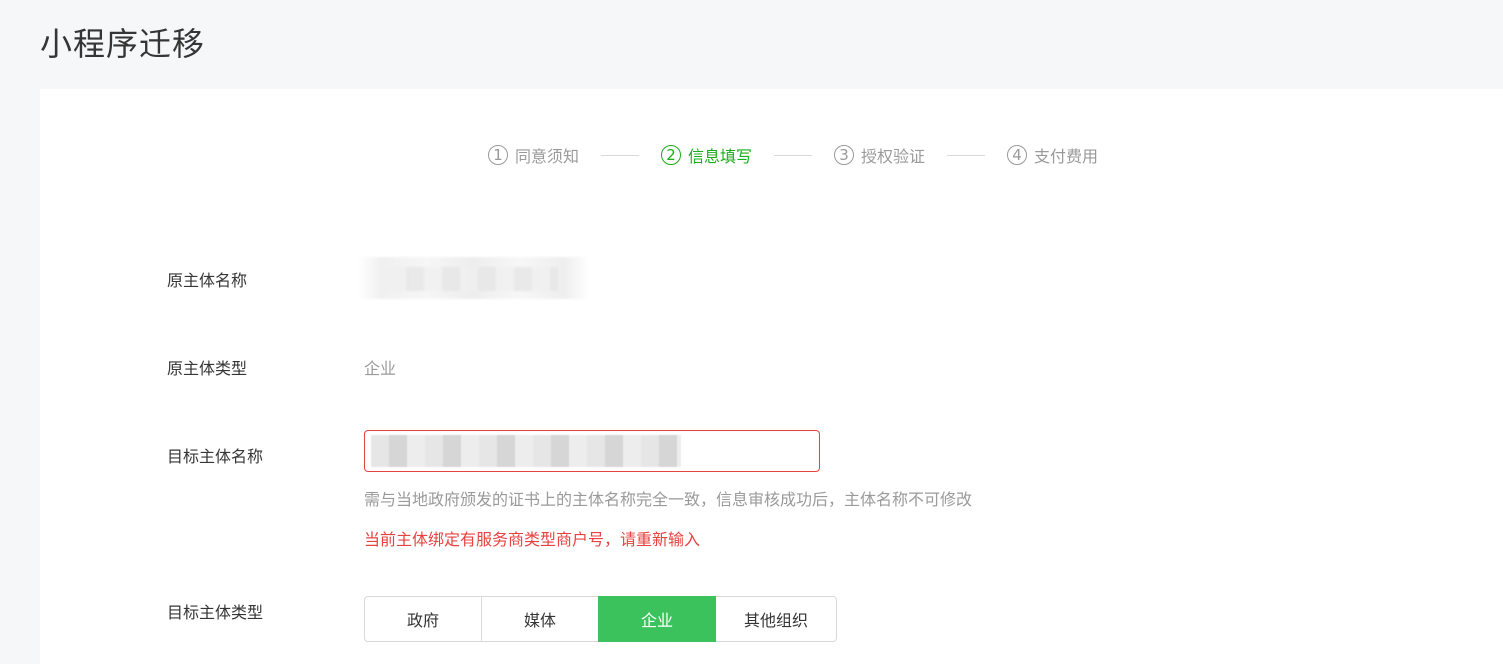 Image resolution: width=1503 pixels, height=664 pixels. Describe the element at coordinates (498, 155) in the screenshot. I see `step-number-icon: 1` at that location.